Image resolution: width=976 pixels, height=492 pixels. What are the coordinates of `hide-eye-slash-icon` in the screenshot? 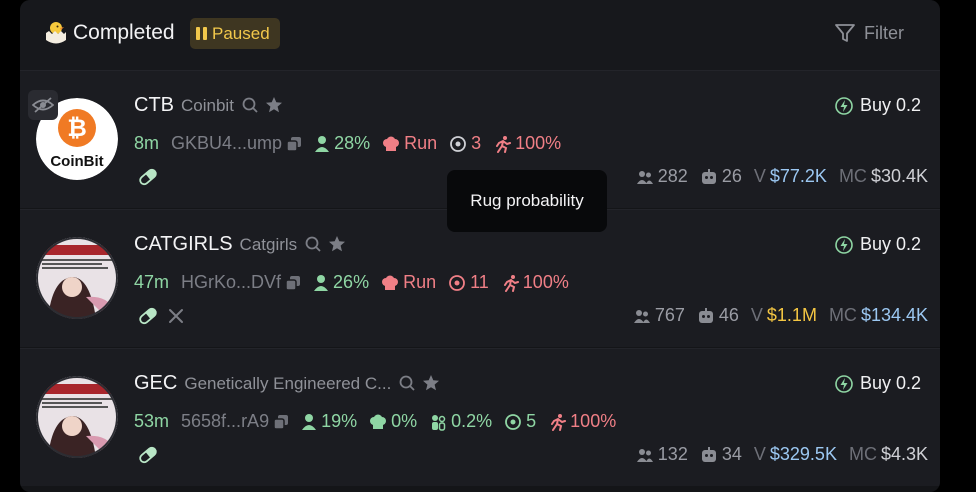 It's located at (43, 105).